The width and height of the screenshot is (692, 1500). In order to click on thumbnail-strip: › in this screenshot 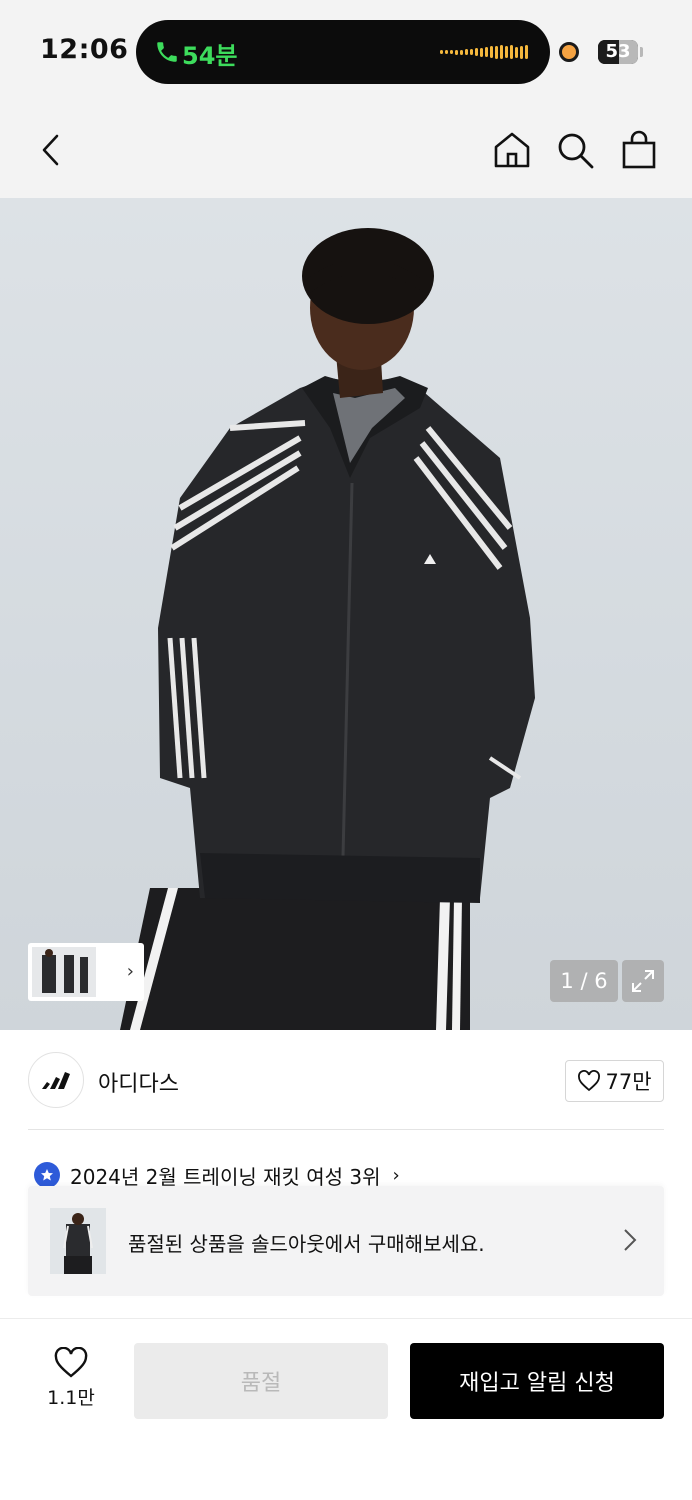, I will do `click(86, 972)`.